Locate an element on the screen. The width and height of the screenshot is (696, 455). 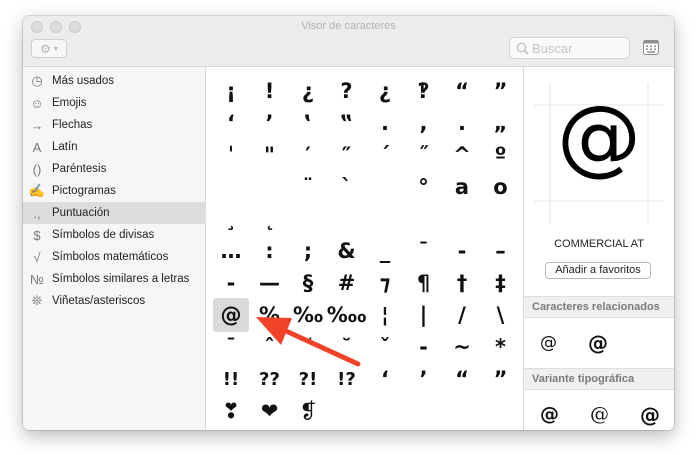
char-cell: ‰ is located at coordinates (308, 315).